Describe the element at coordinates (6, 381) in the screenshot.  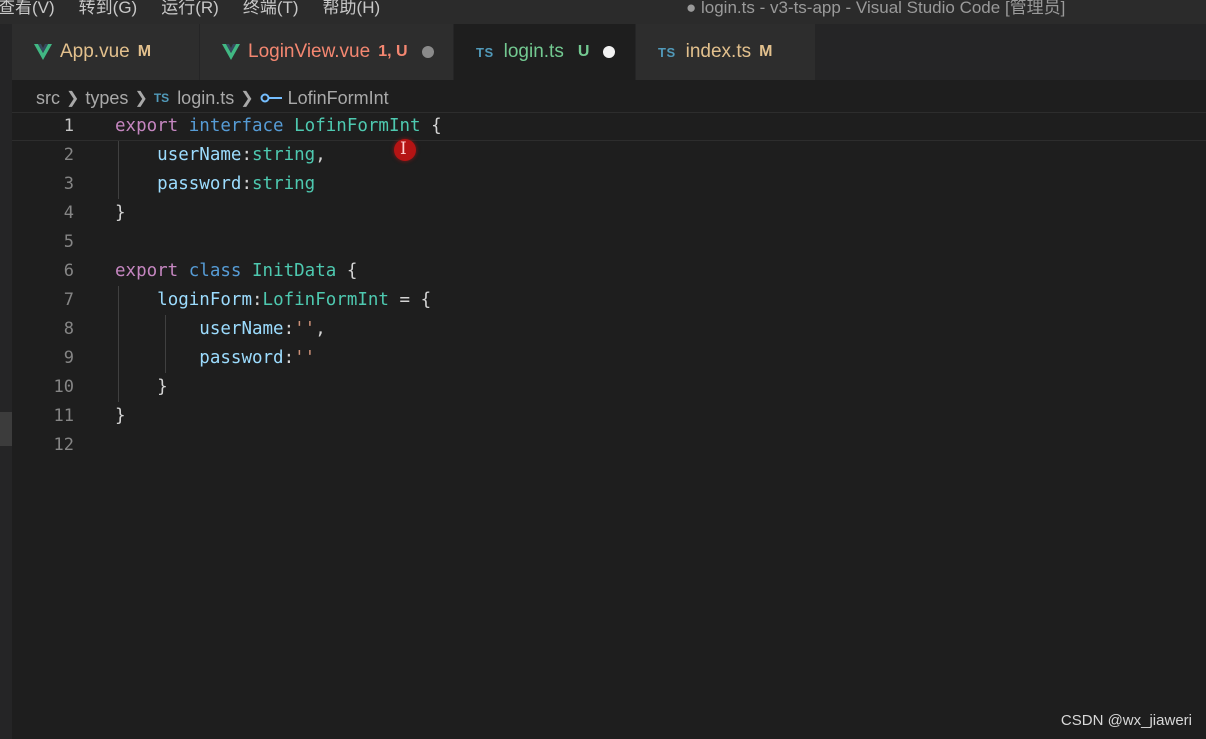
I see `activity-bar-edge` at that location.